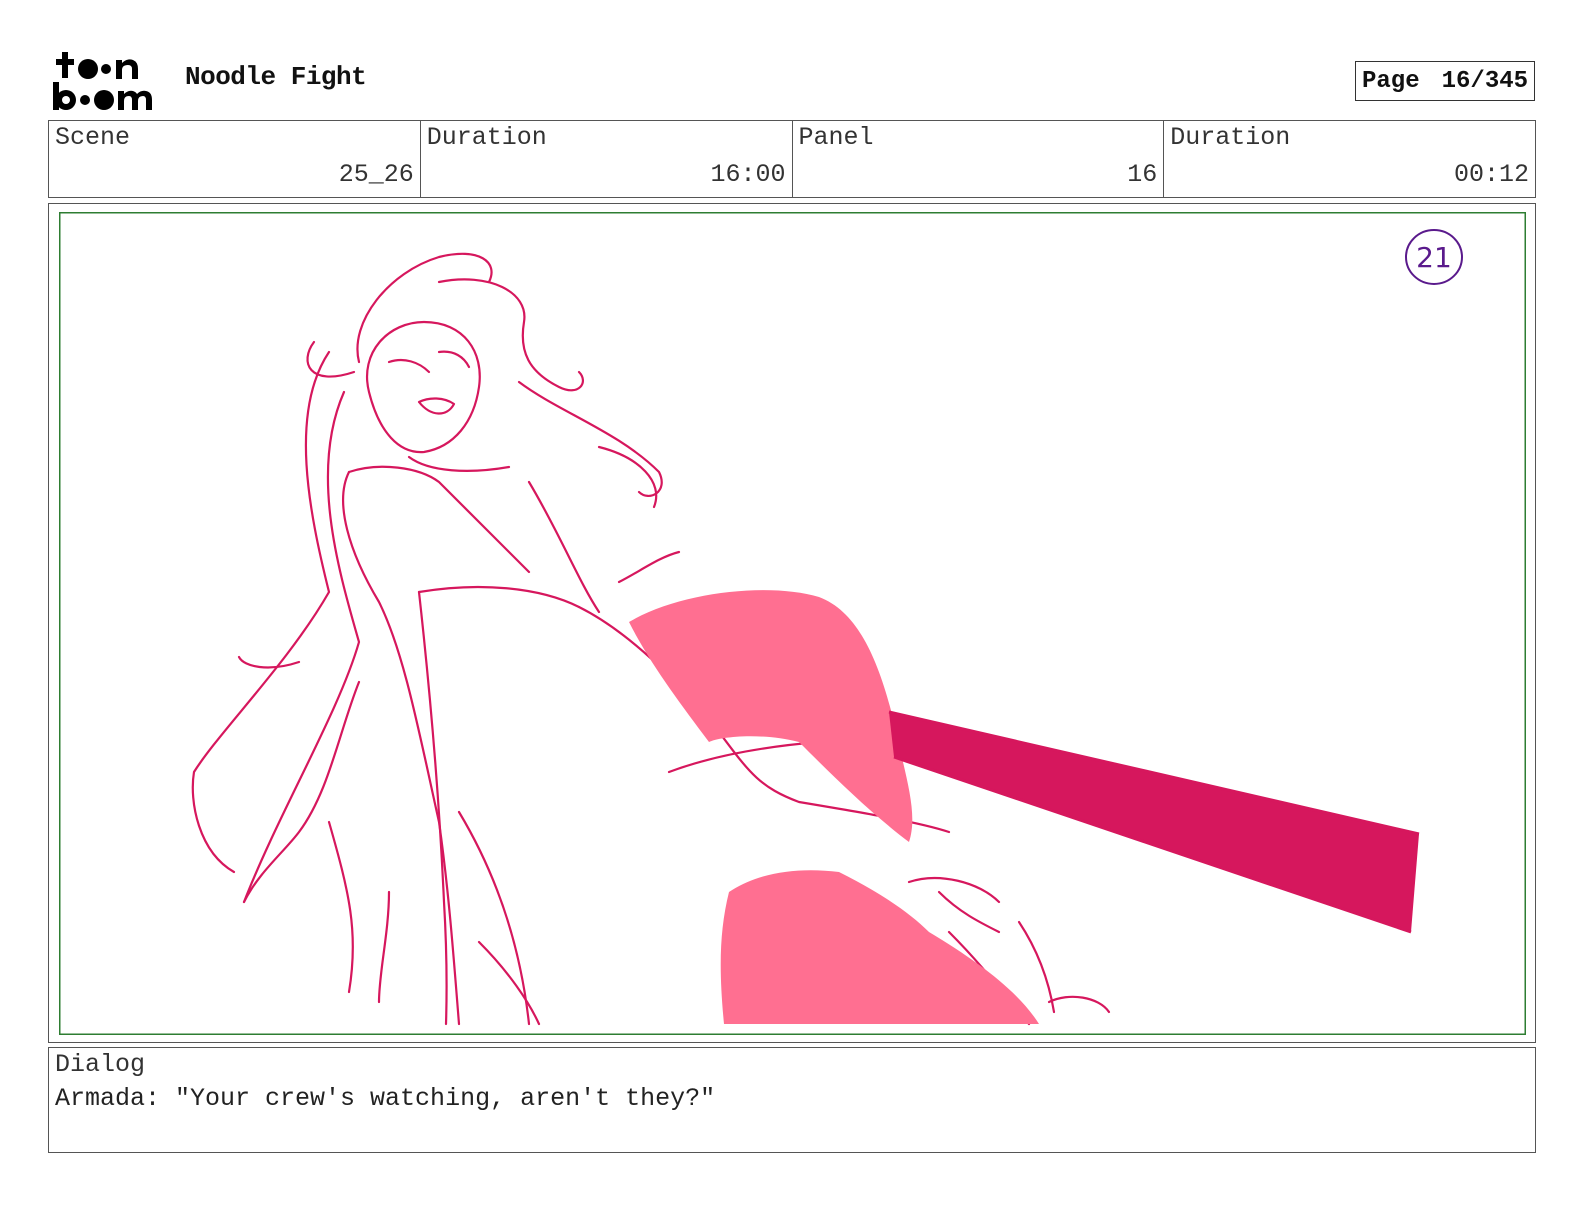  What do you see at coordinates (1349, 159) in the screenshot?
I see `panel-duration-cell: Duration 00:12` at bounding box center [1349, 159].